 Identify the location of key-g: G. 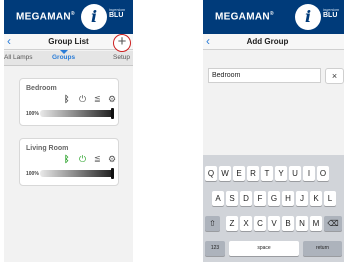
(274, 198).